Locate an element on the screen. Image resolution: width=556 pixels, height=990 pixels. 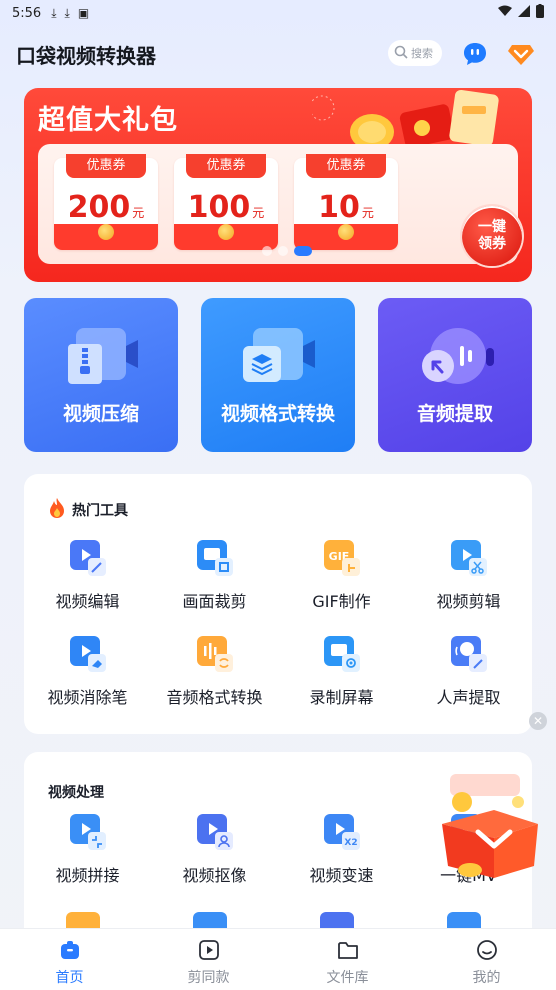
nav-templates: 剪同款 is located at coordinates (208, 959).